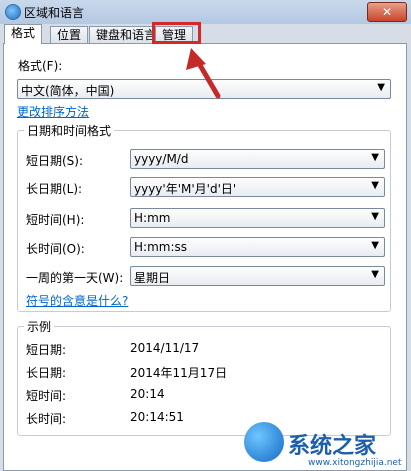  What do you see at coordinates (55, 161) in the screenshot?
I see `short-date-label: 短日期(S):` at bounding box center [55, 161].